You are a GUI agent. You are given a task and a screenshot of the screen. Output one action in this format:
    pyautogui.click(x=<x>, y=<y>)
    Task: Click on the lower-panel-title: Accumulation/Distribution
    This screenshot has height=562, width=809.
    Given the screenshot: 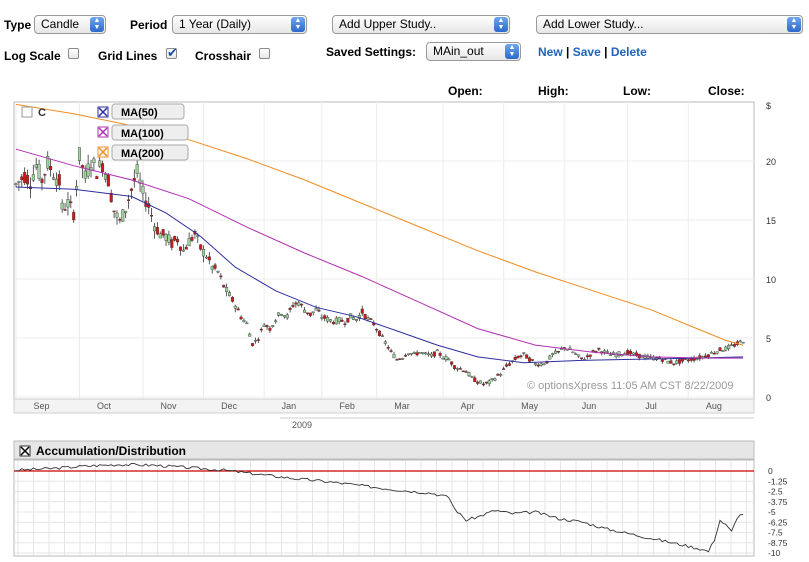 What is the action you would take?
    pyautogui.click(x=111, y=451)
    